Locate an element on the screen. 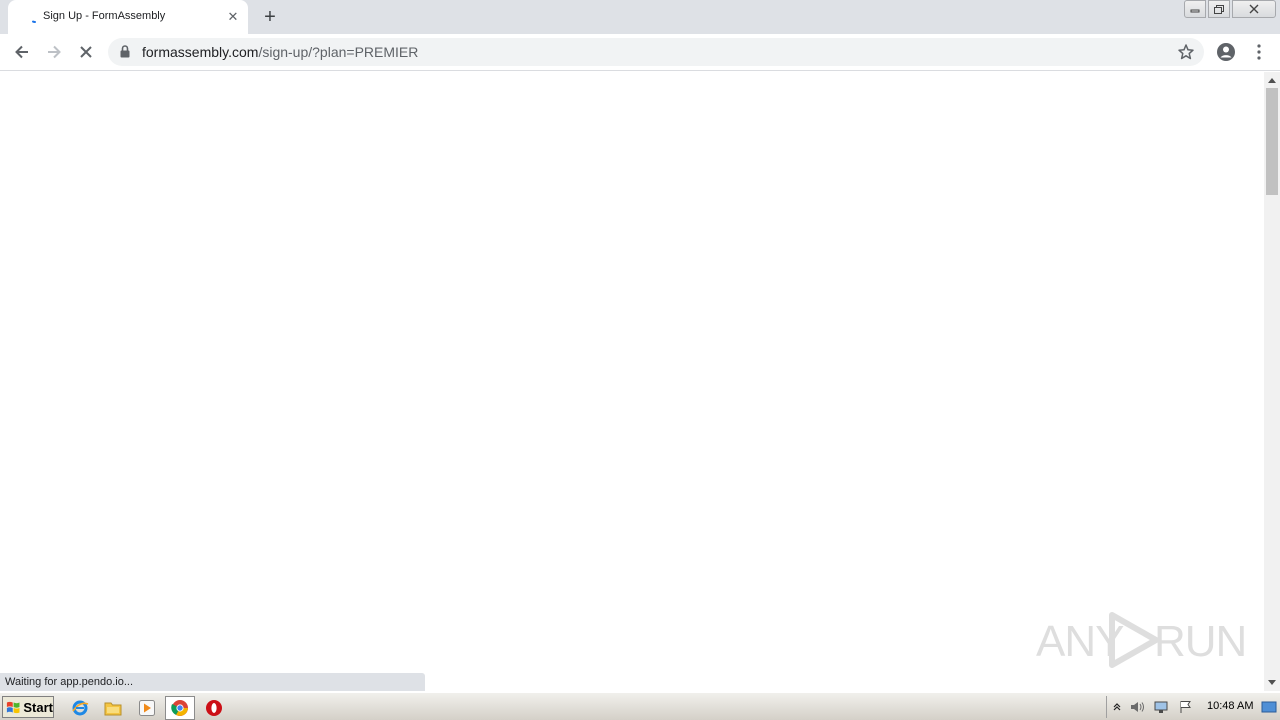 The width and height of the screenshot is (1280, 720). more-vert-icon is located at coordinates (1259, 52).